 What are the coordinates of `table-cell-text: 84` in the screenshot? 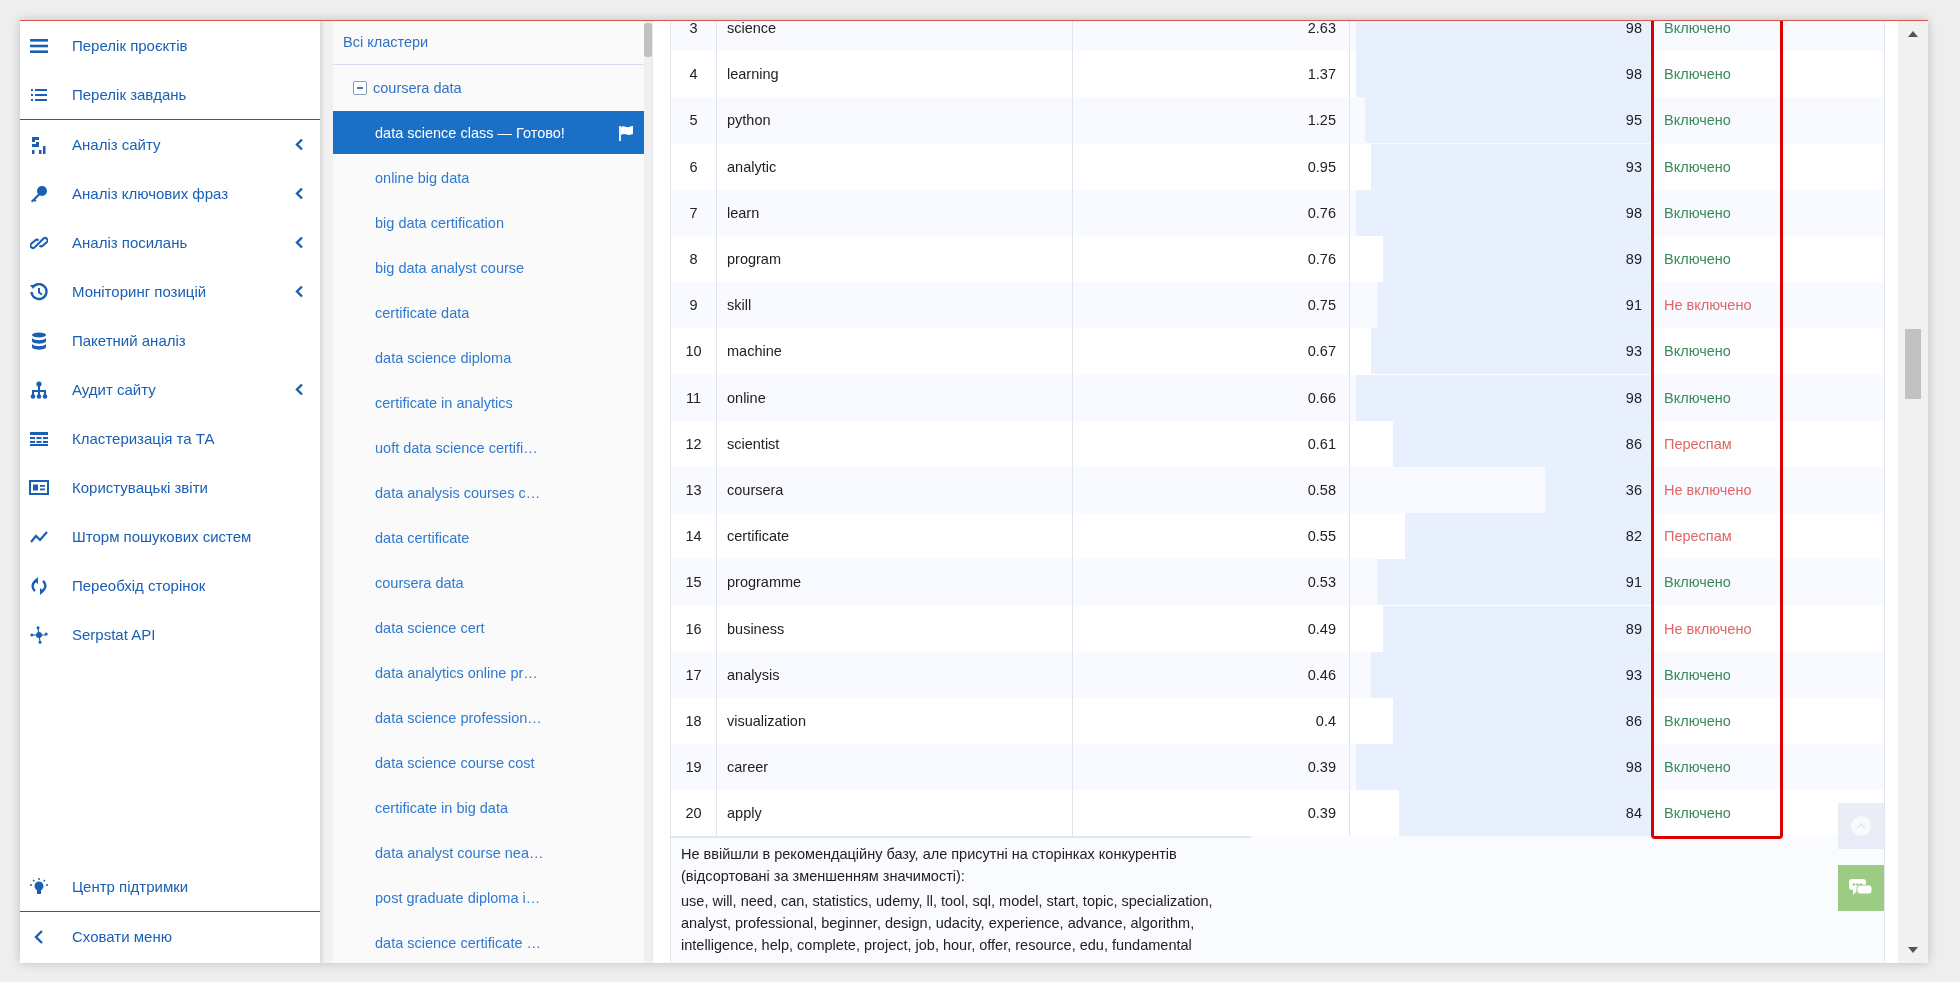 It's located at (1634, 813).